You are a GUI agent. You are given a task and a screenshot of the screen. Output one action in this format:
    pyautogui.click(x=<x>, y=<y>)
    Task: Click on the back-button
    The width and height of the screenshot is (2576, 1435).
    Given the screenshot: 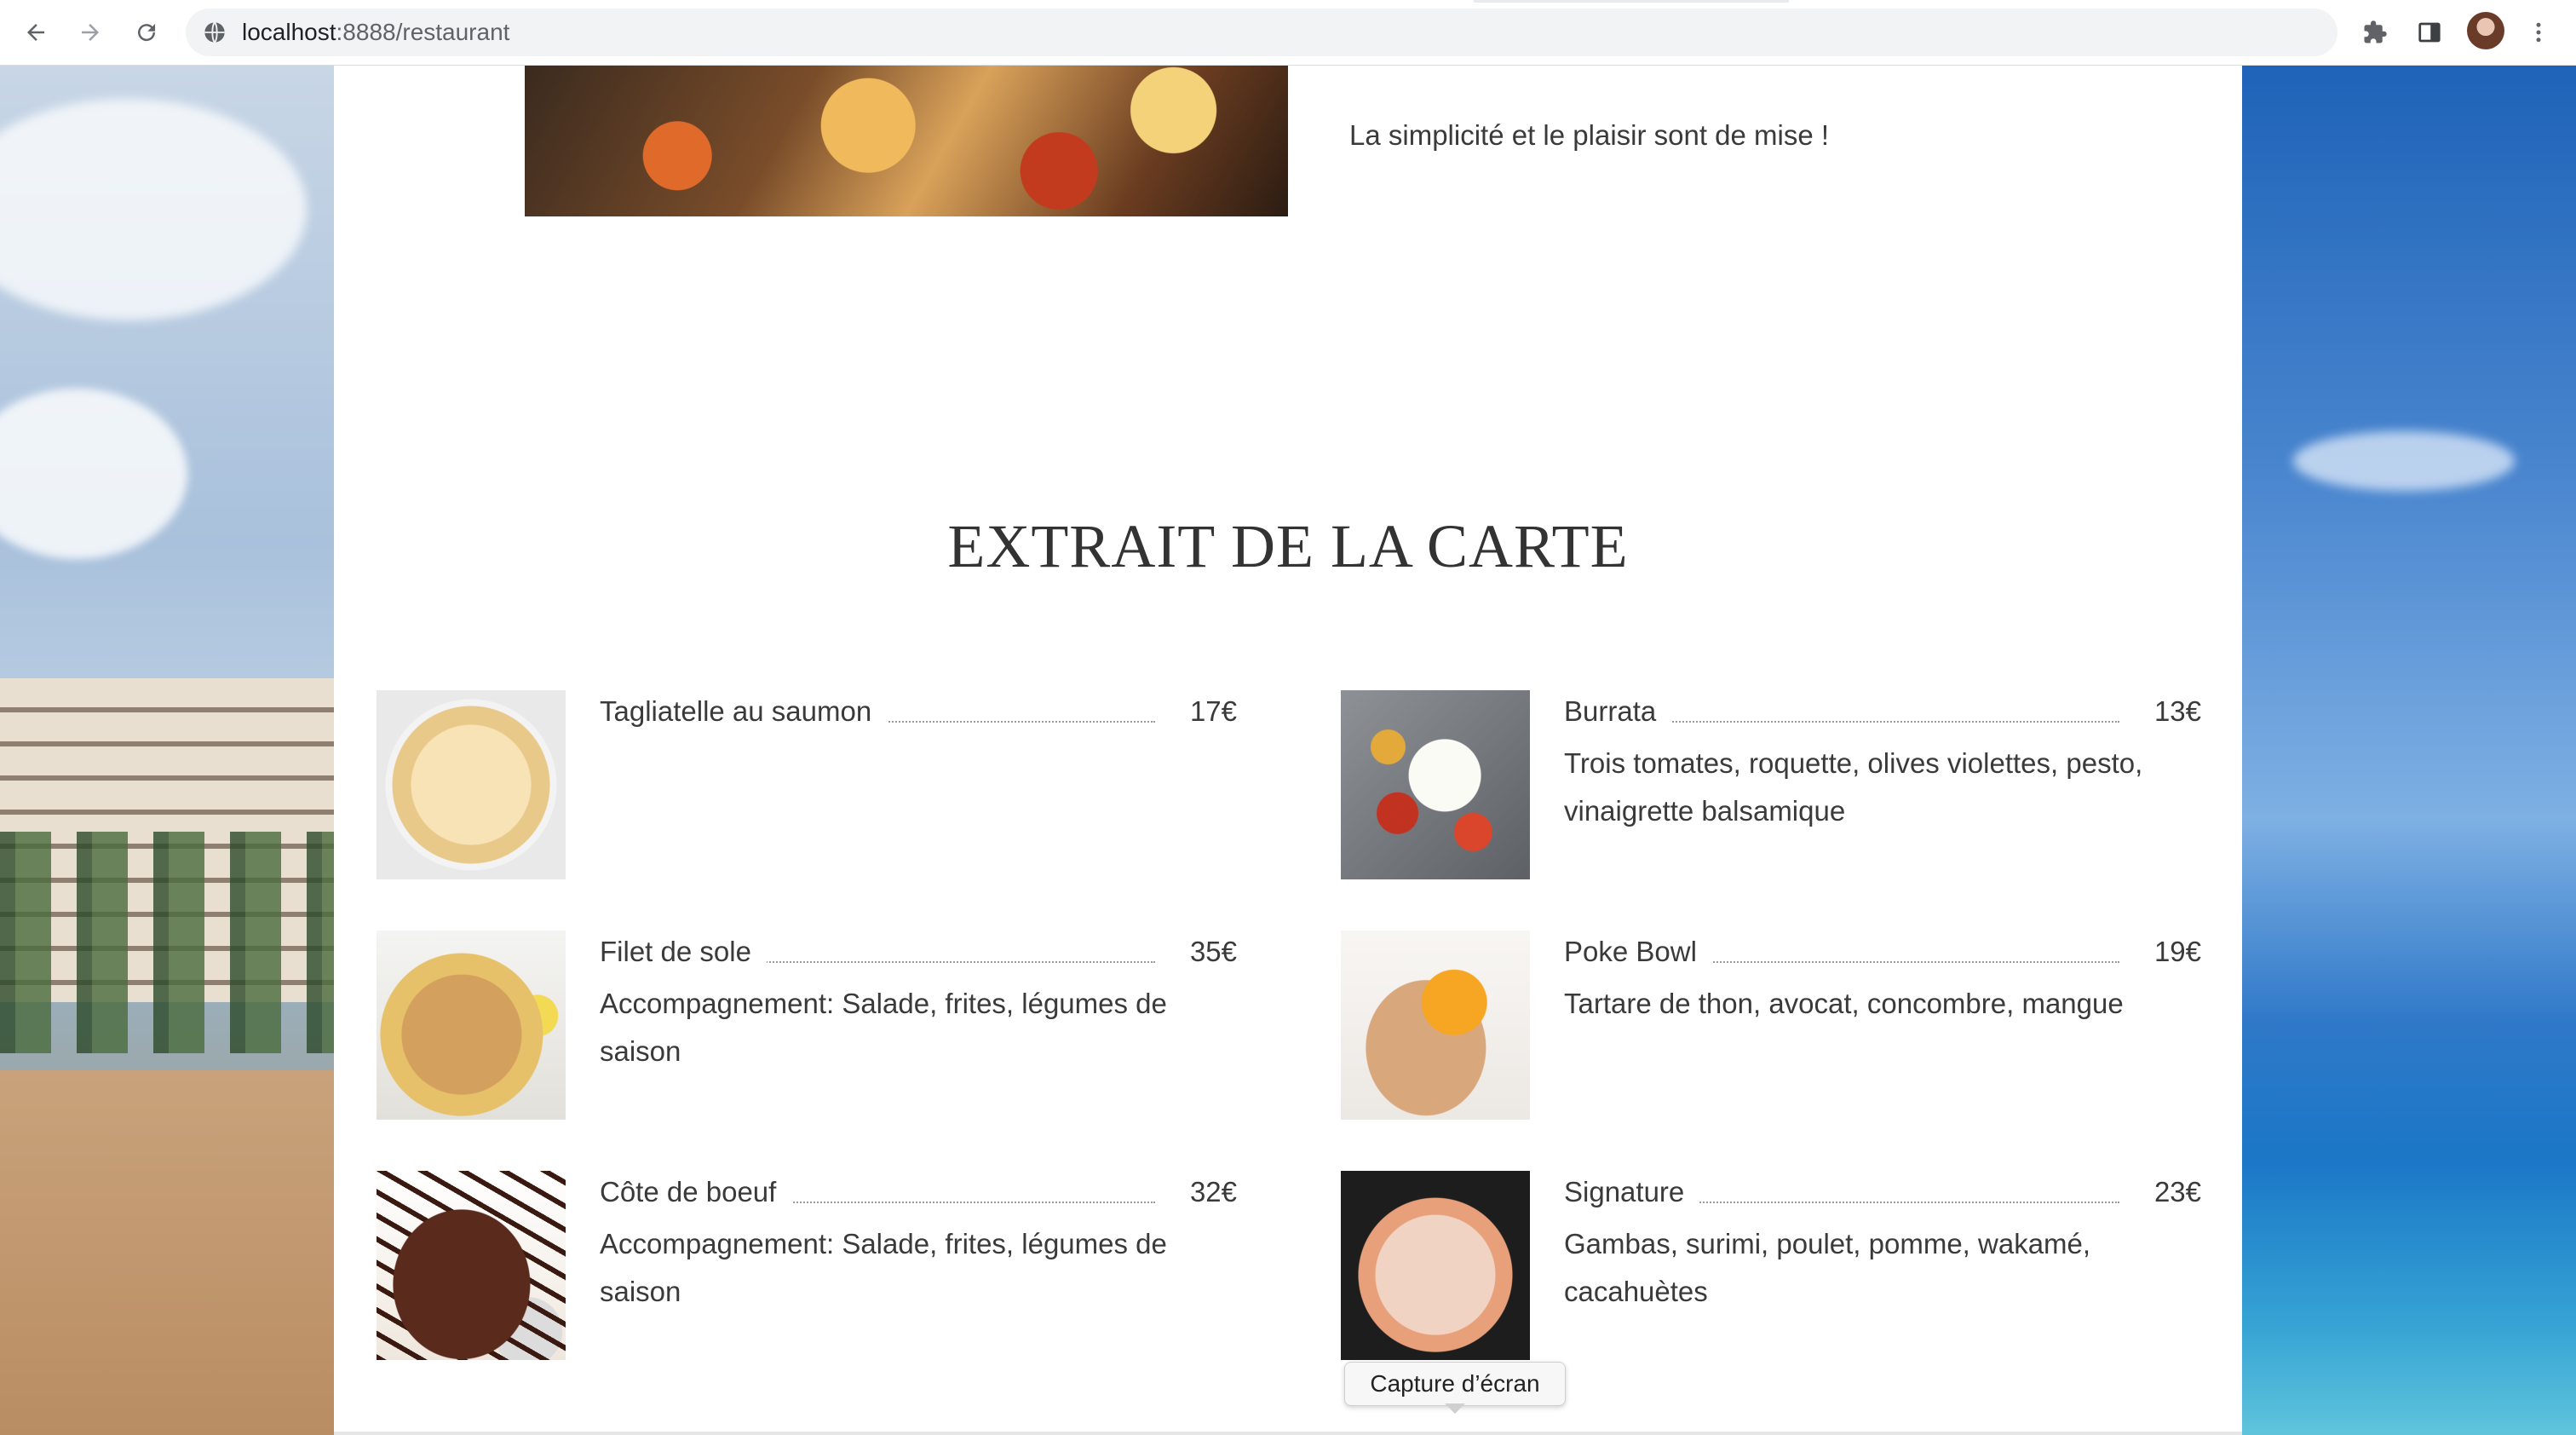 What is the action you would take?
    pyautogui.click(x=36, y=32)
    